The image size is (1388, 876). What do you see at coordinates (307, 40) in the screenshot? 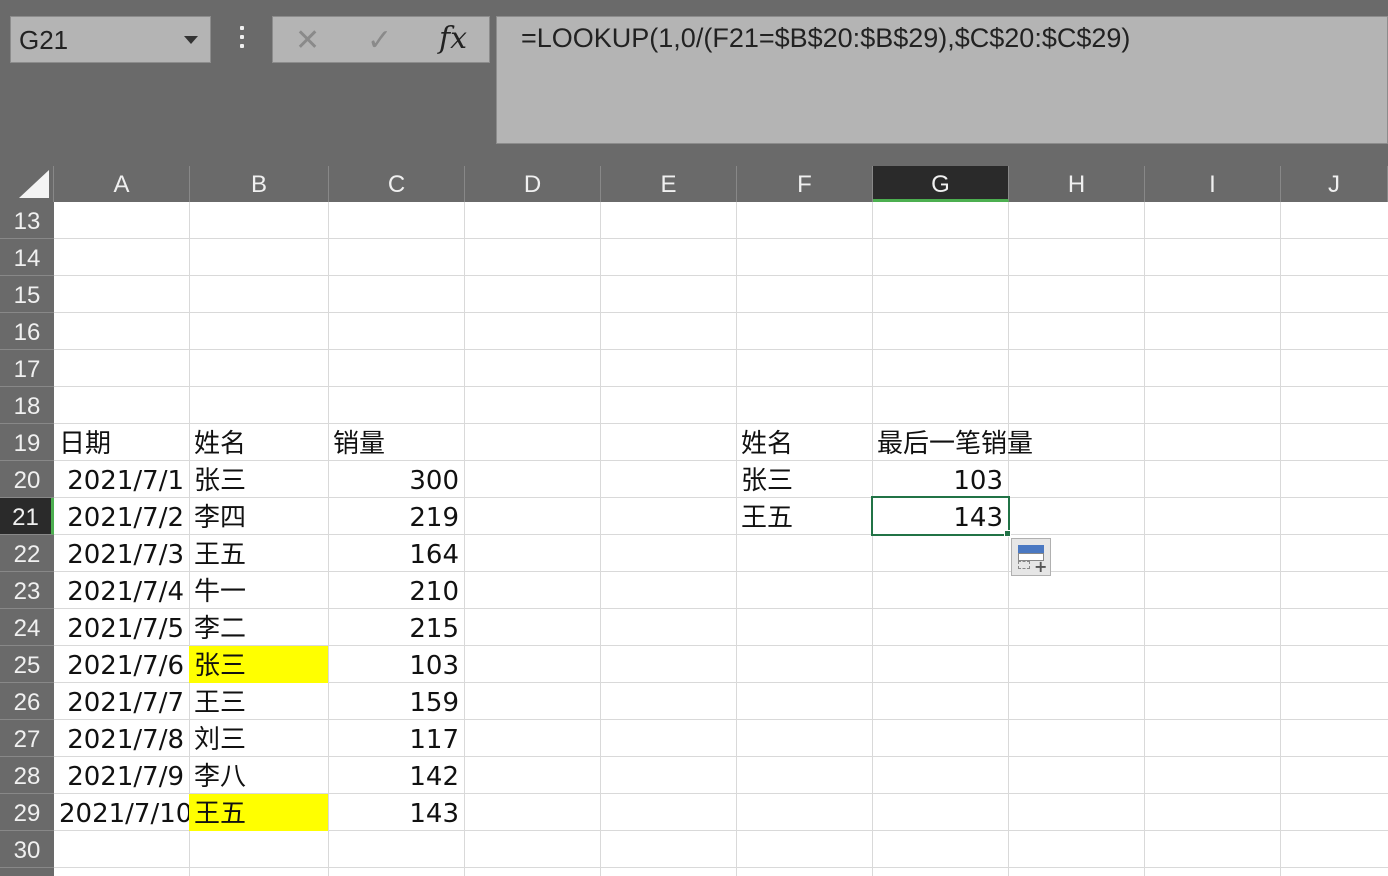
I see `cancel-icon: ✕` at bounding box center [307, 40].